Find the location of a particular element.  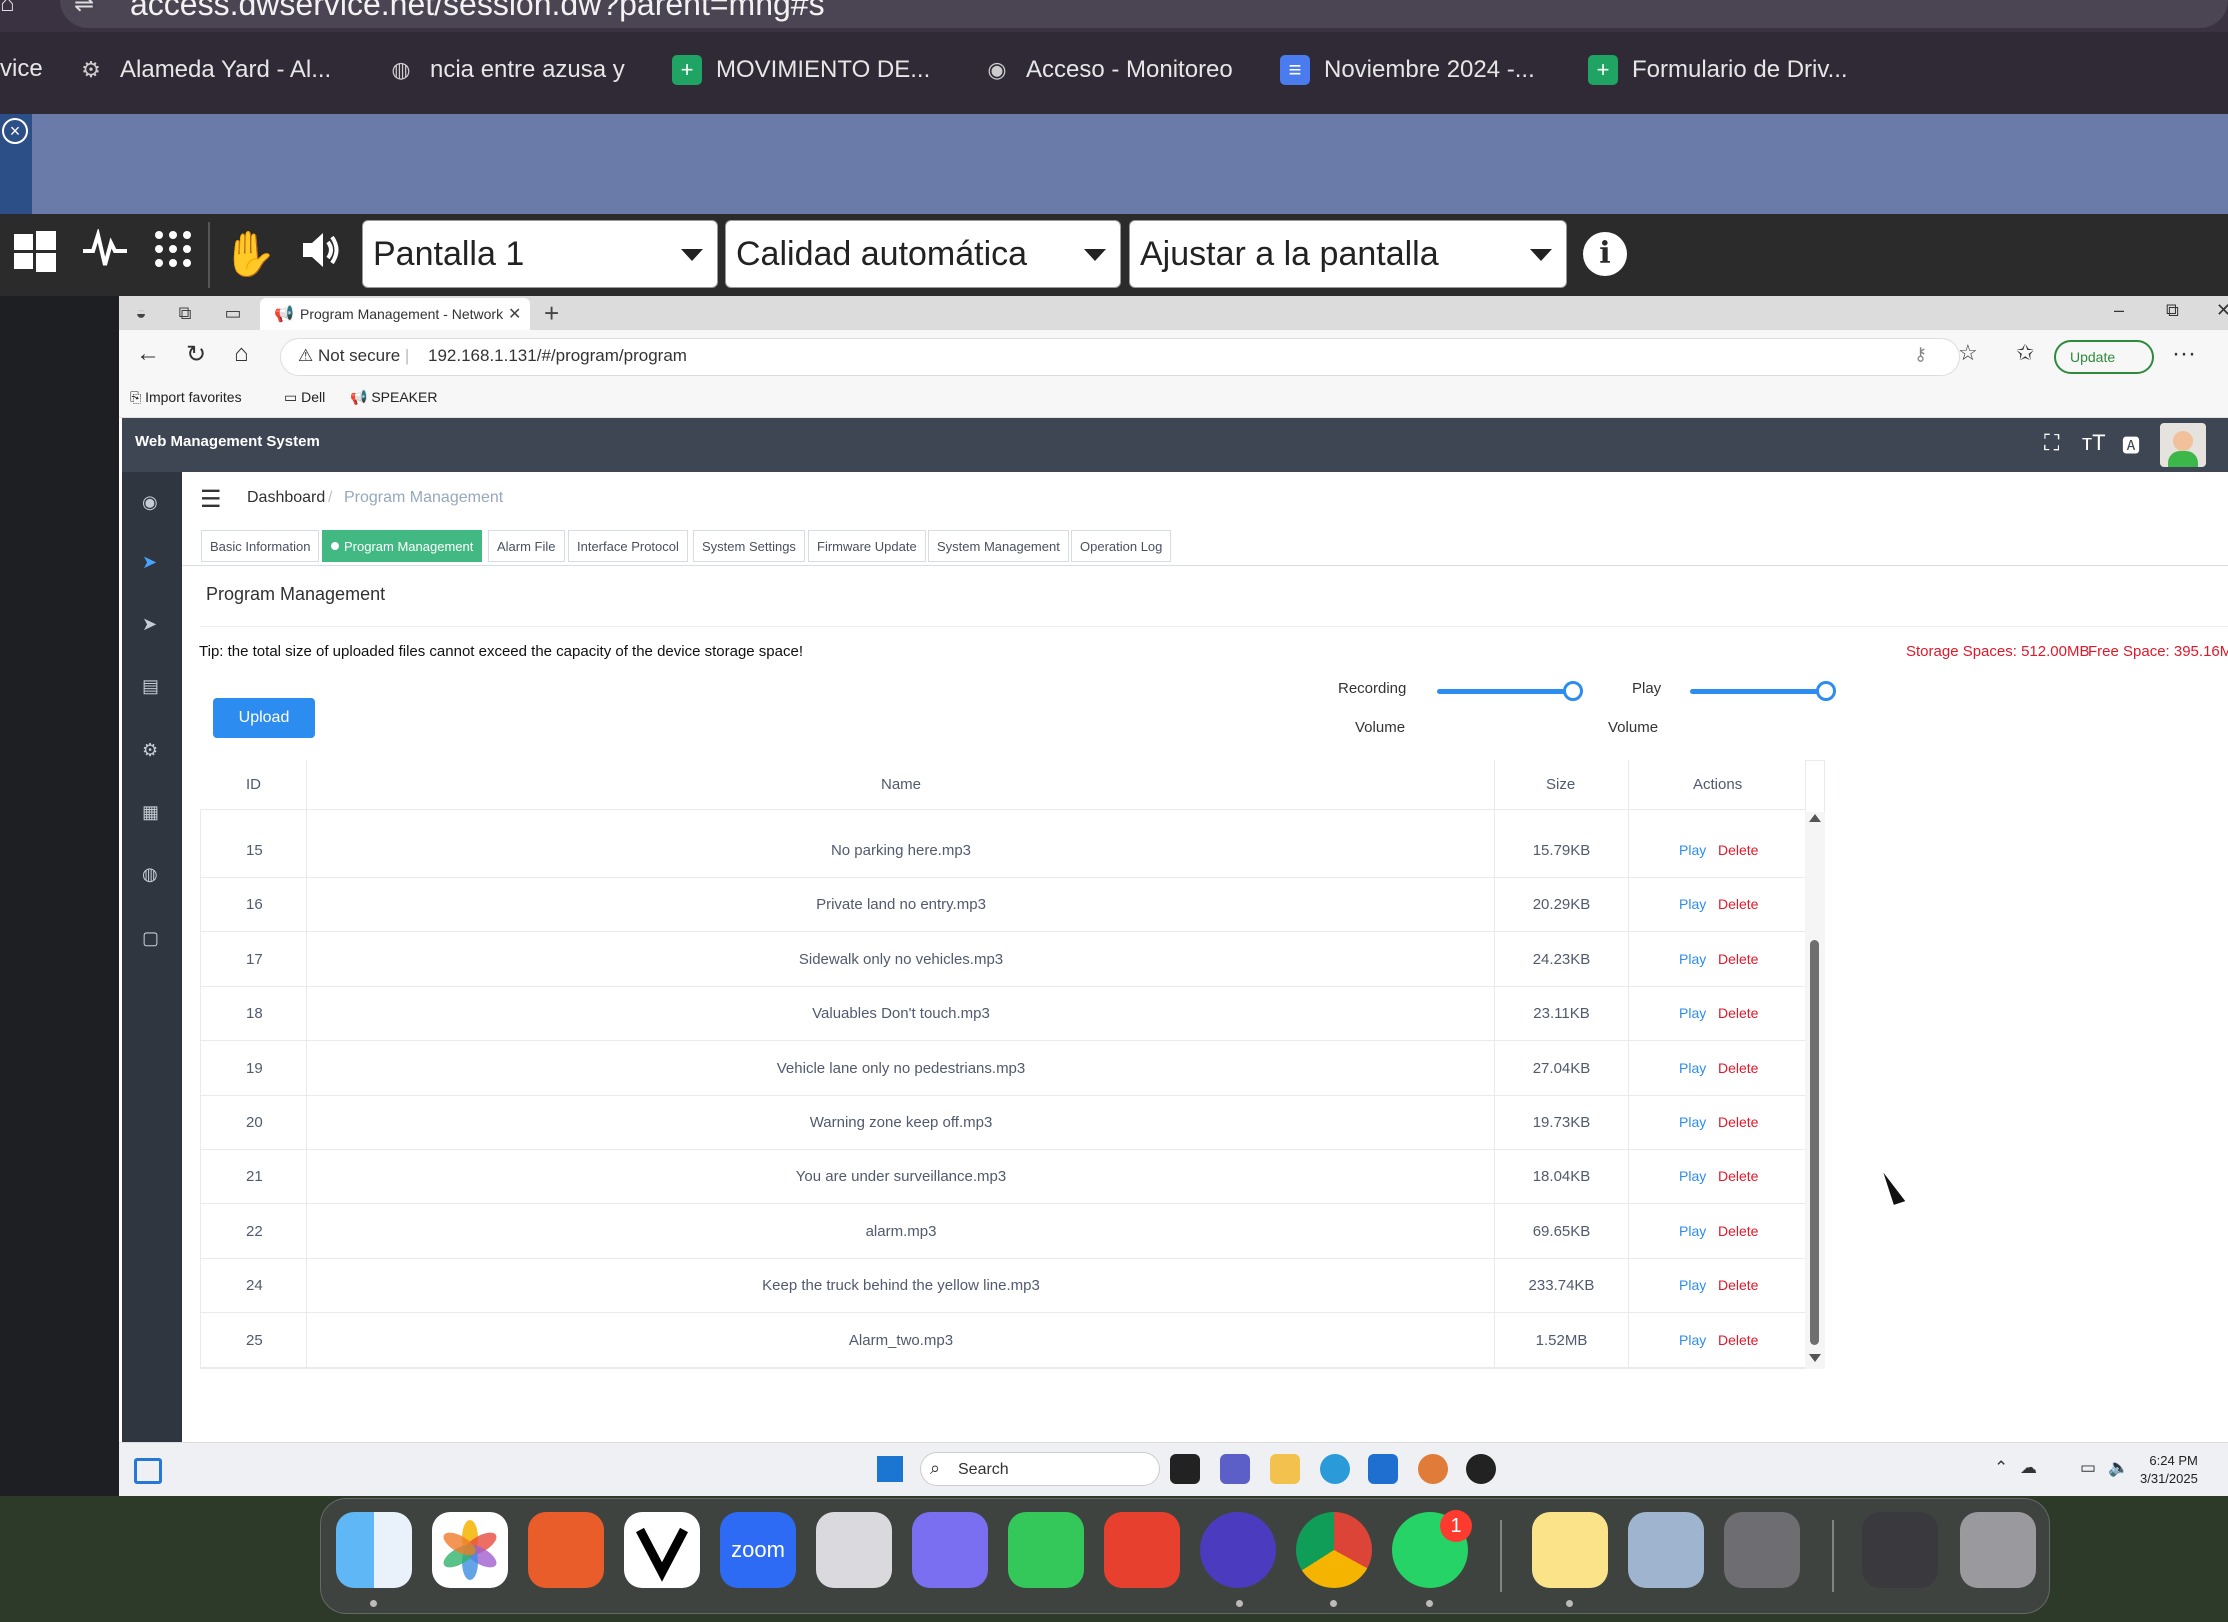

onedrive-icon: ☁ is located at coordinates (2028, 1468).